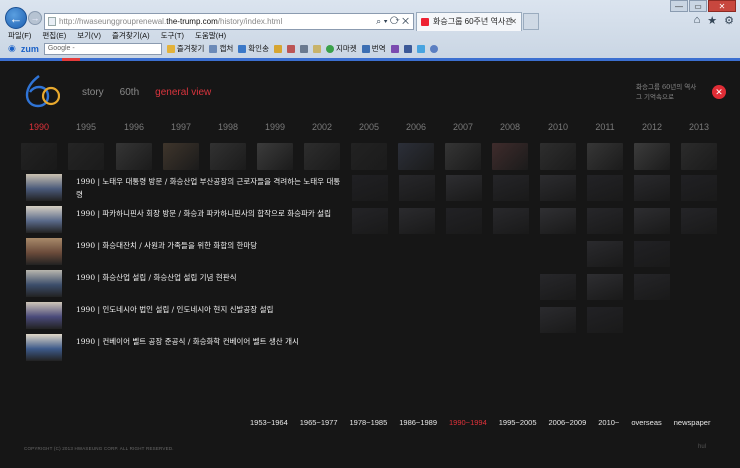  Describe the element at coordinates (89, 35) in the screenshot. I see `menu-view: 보기(V)` at that location.